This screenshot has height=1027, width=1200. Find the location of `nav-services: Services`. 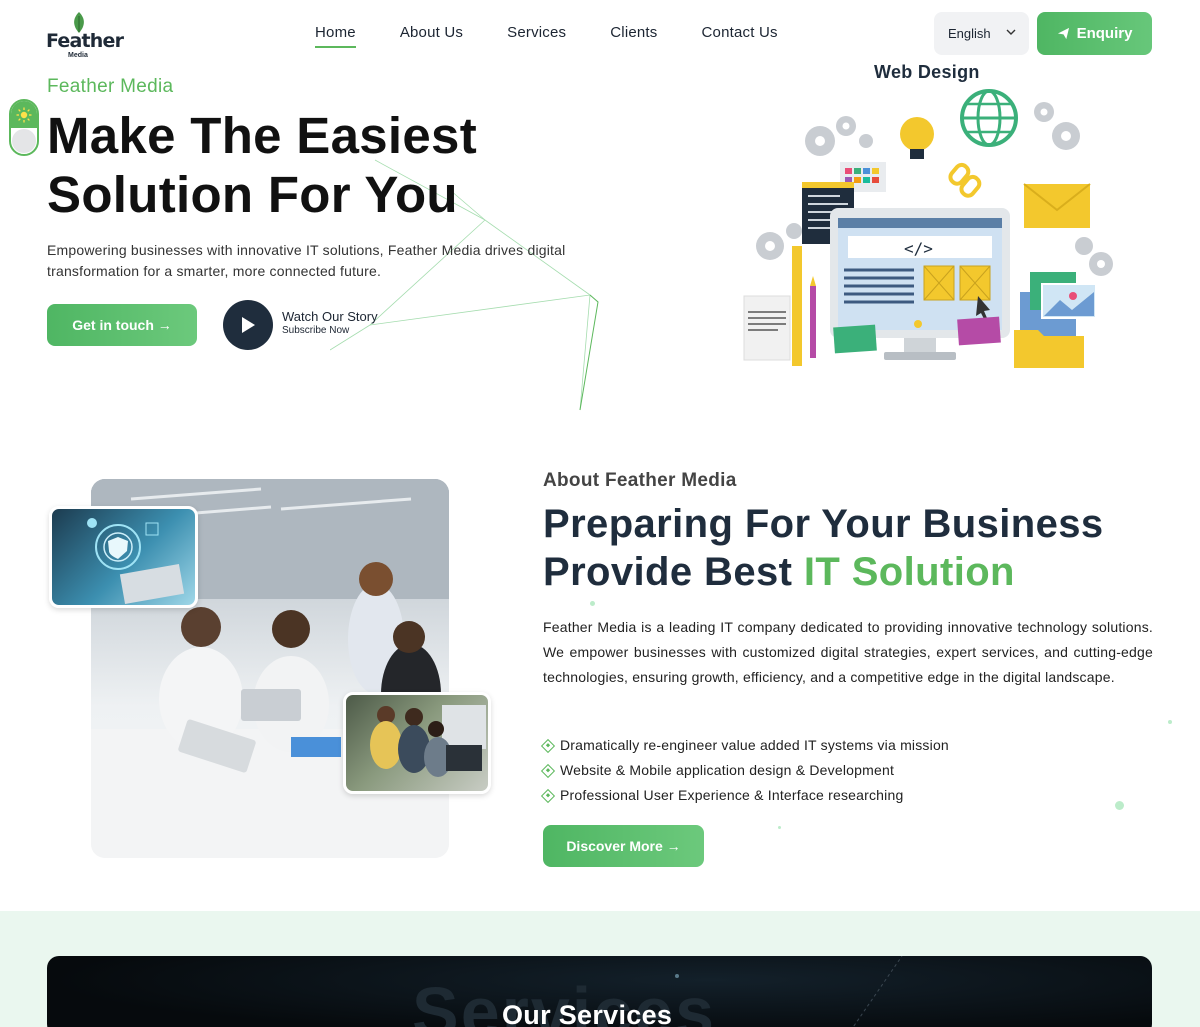

nav-services: Services is located at coordinates (536, 36).